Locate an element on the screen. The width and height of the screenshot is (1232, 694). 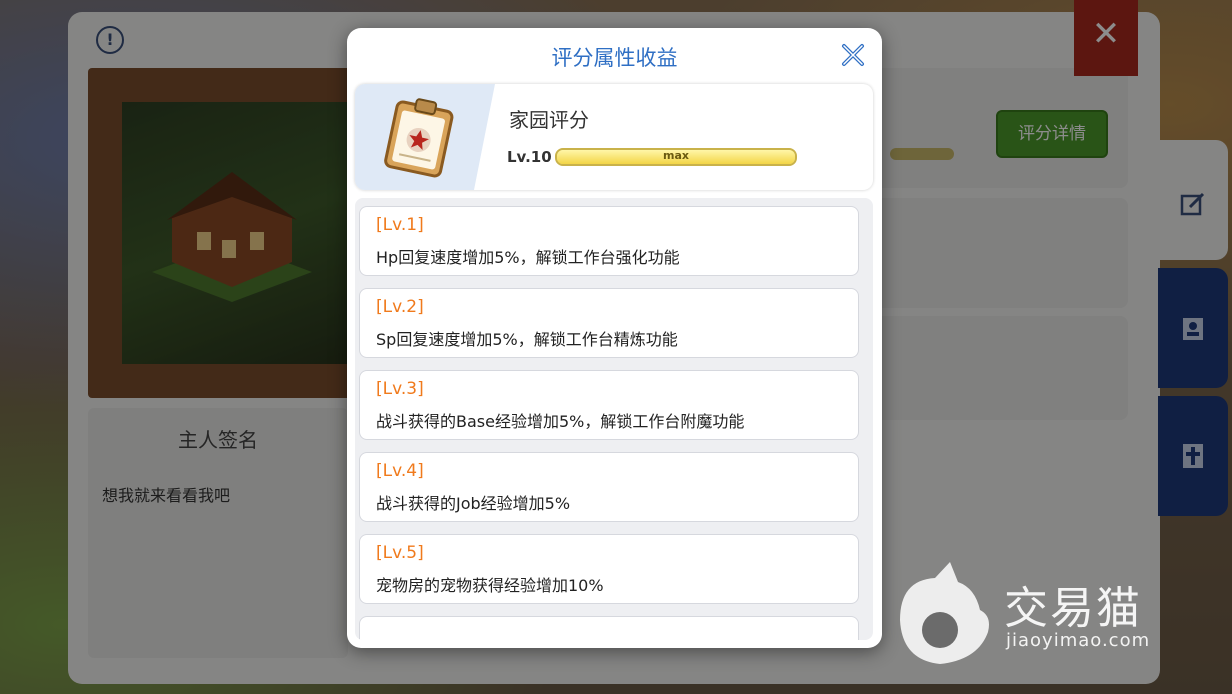
level-item: [Lv.1] Hp回复速度增加5%，解锁工作台强化功能 is located at coordinates (609, 241).